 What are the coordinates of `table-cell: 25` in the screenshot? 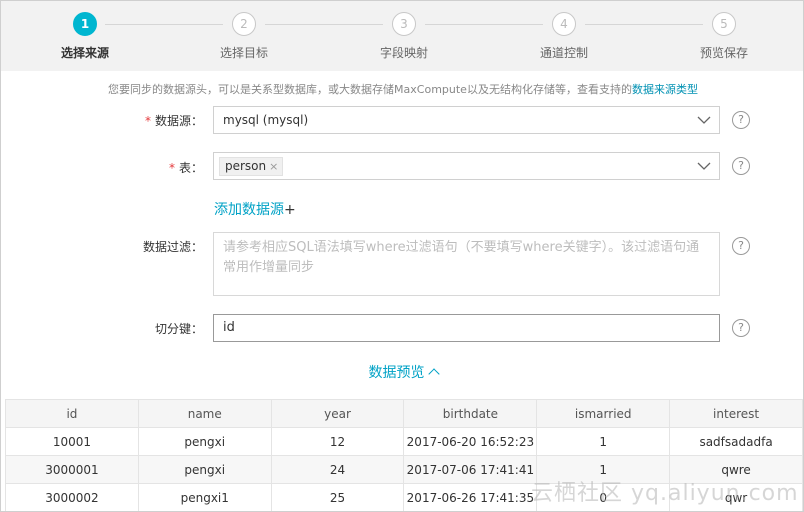 It's located at (337, 497).